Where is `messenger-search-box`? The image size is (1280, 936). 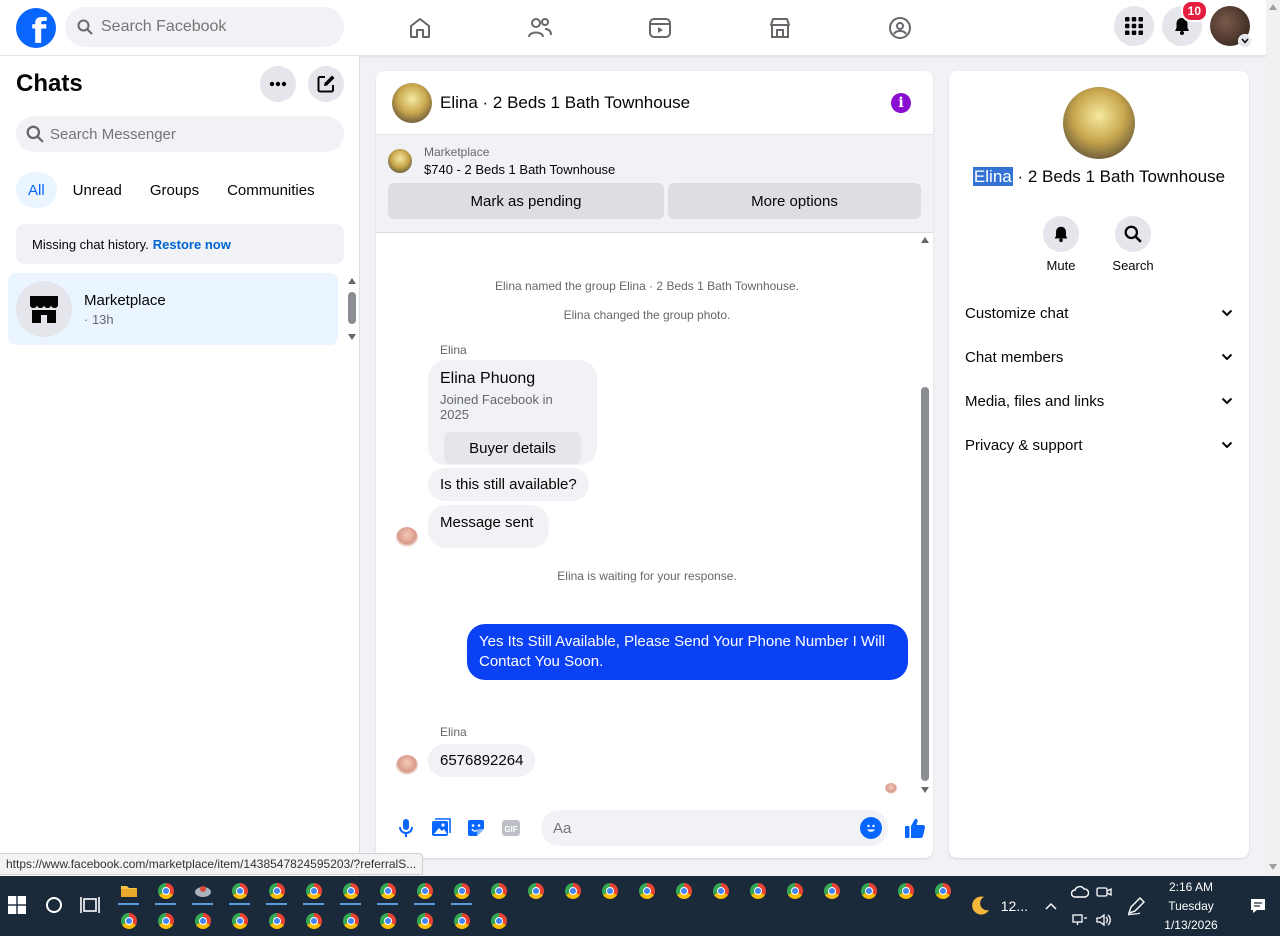 messenger-search-box is located at coordinates (180, 134).